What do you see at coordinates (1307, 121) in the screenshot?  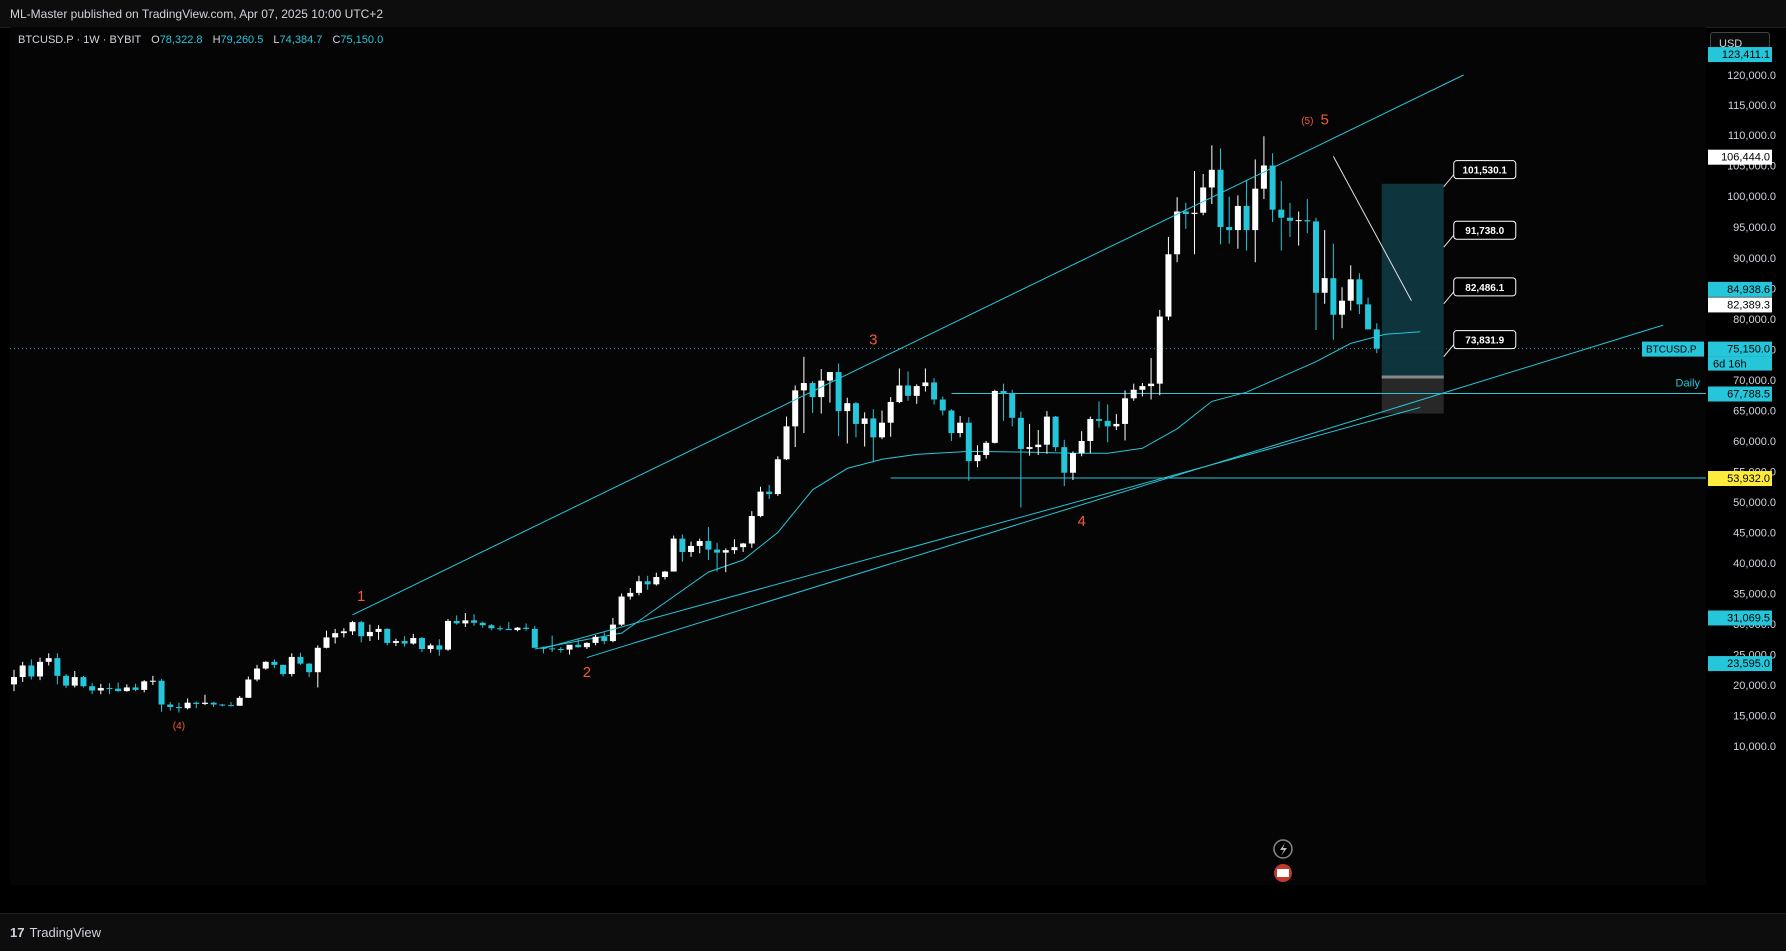 I see `wave-label: (5)` at bounding box center [1307, 121].